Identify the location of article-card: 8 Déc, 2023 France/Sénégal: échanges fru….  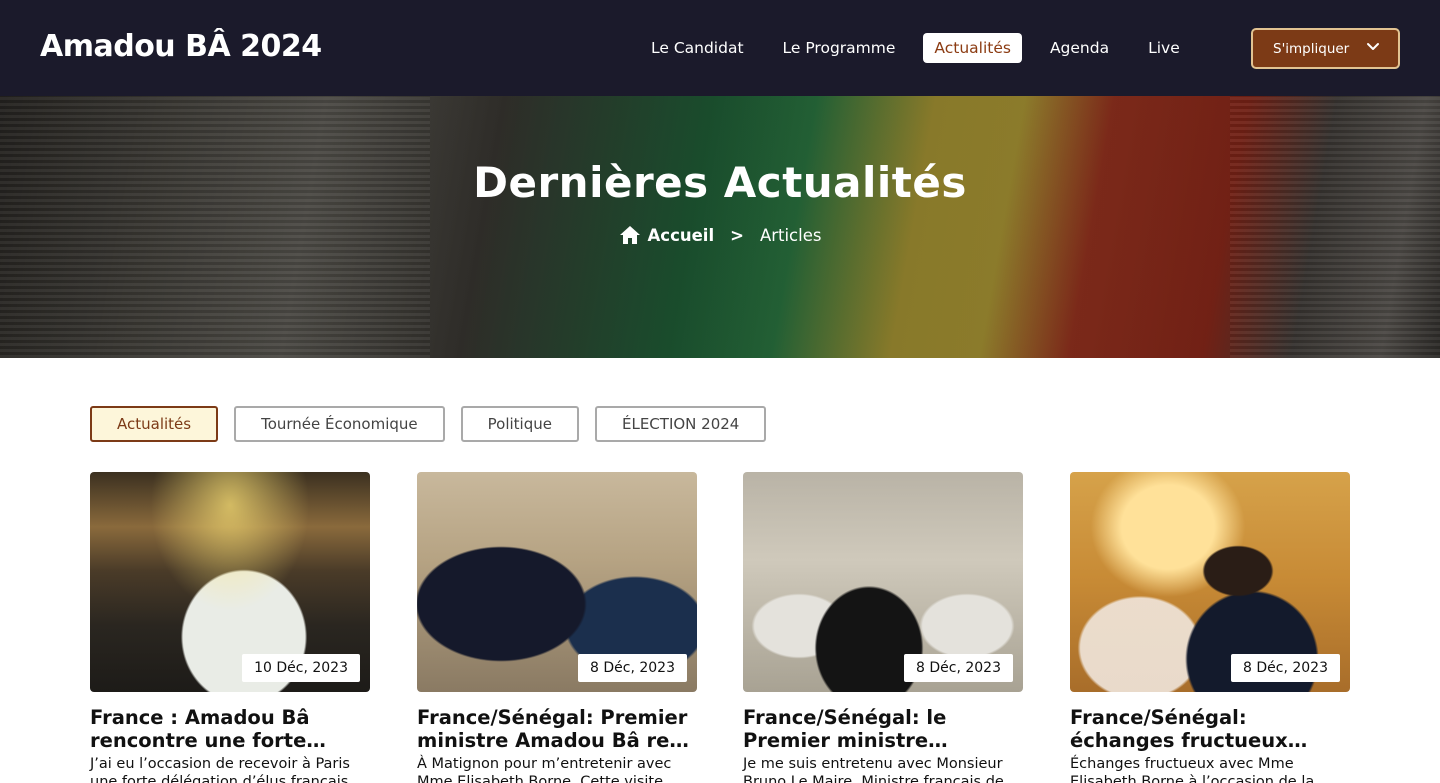
(1210, 627).